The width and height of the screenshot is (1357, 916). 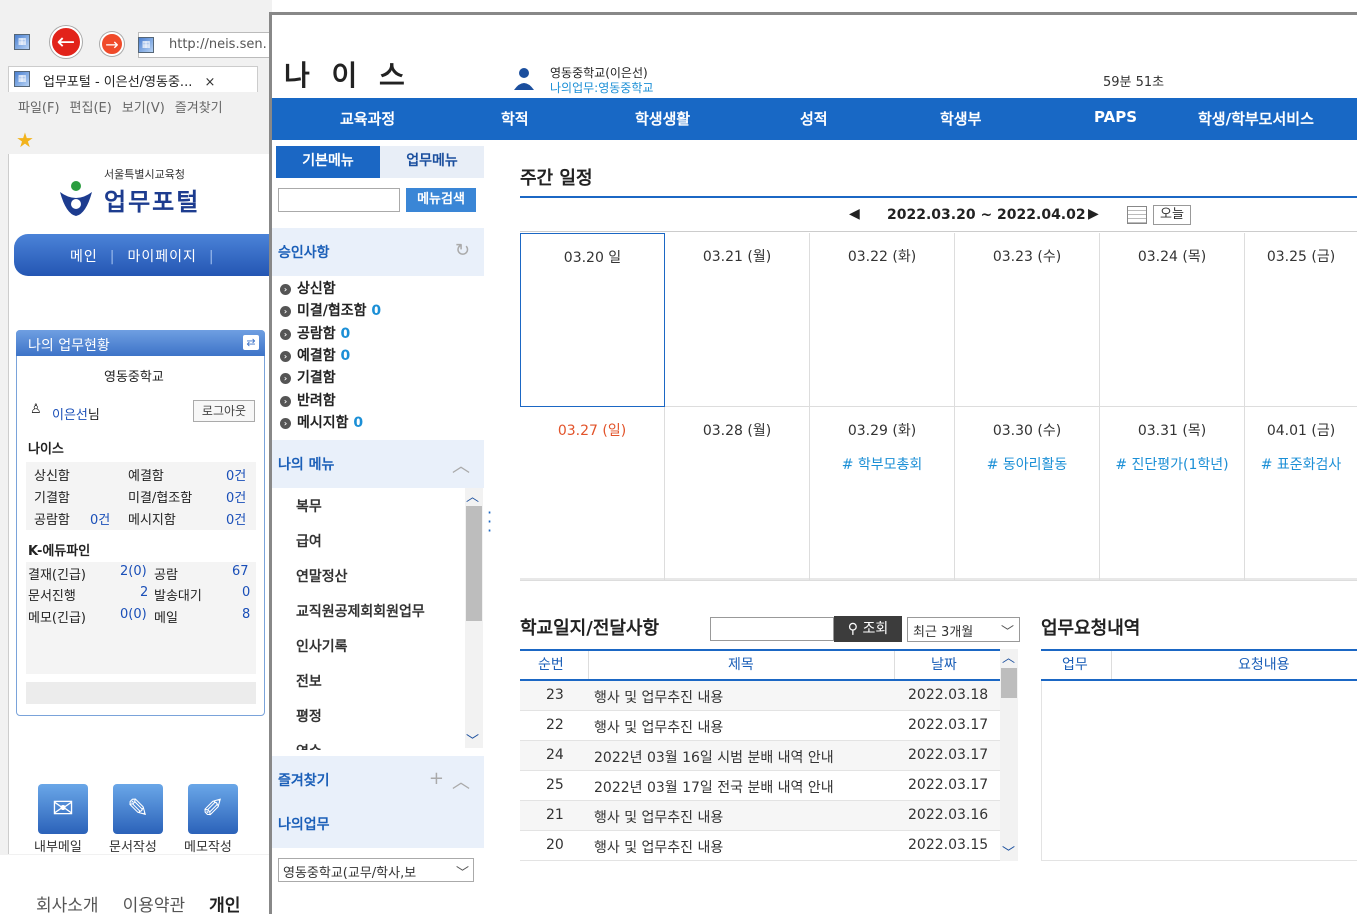 I want to click on table-row: 23 행사 및 업무추진 내용 2022.03.18, so click(x=760, y=696).